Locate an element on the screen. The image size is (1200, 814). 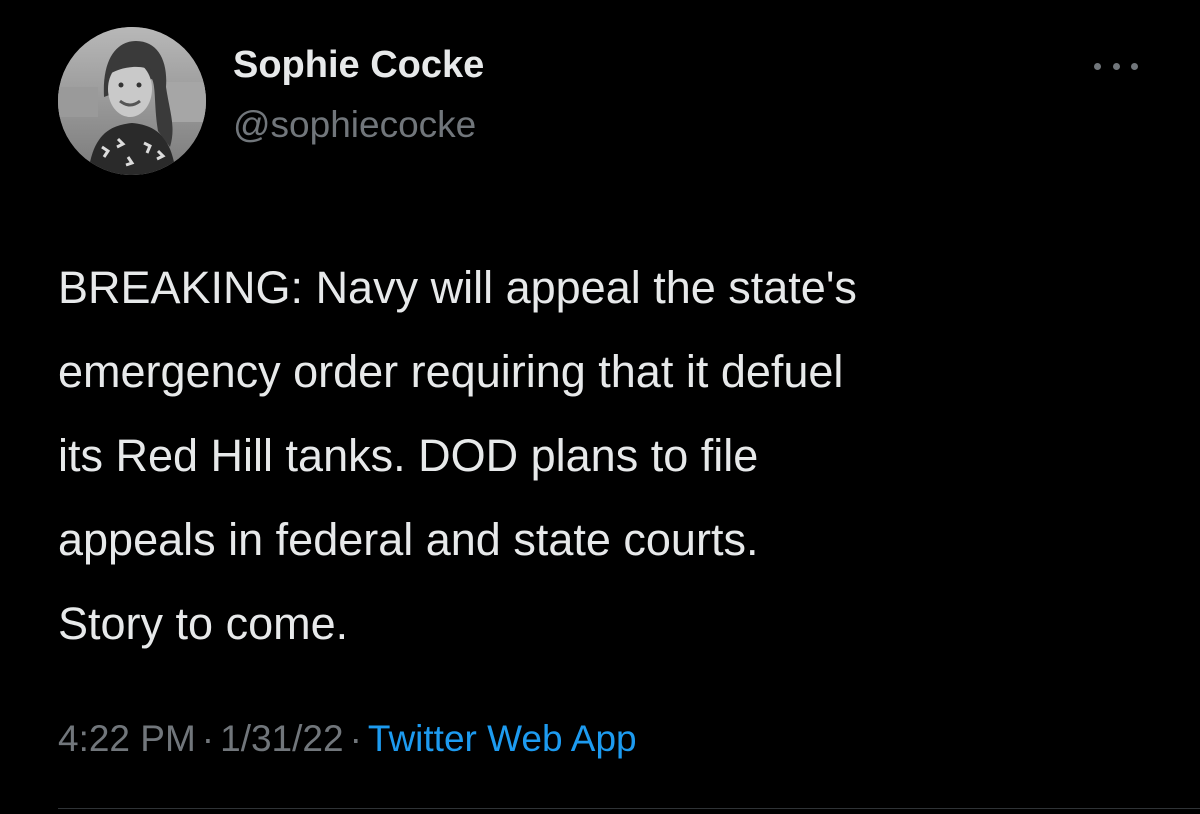
tweet-date: 1/31/22 is located at coordinates (281, 738).